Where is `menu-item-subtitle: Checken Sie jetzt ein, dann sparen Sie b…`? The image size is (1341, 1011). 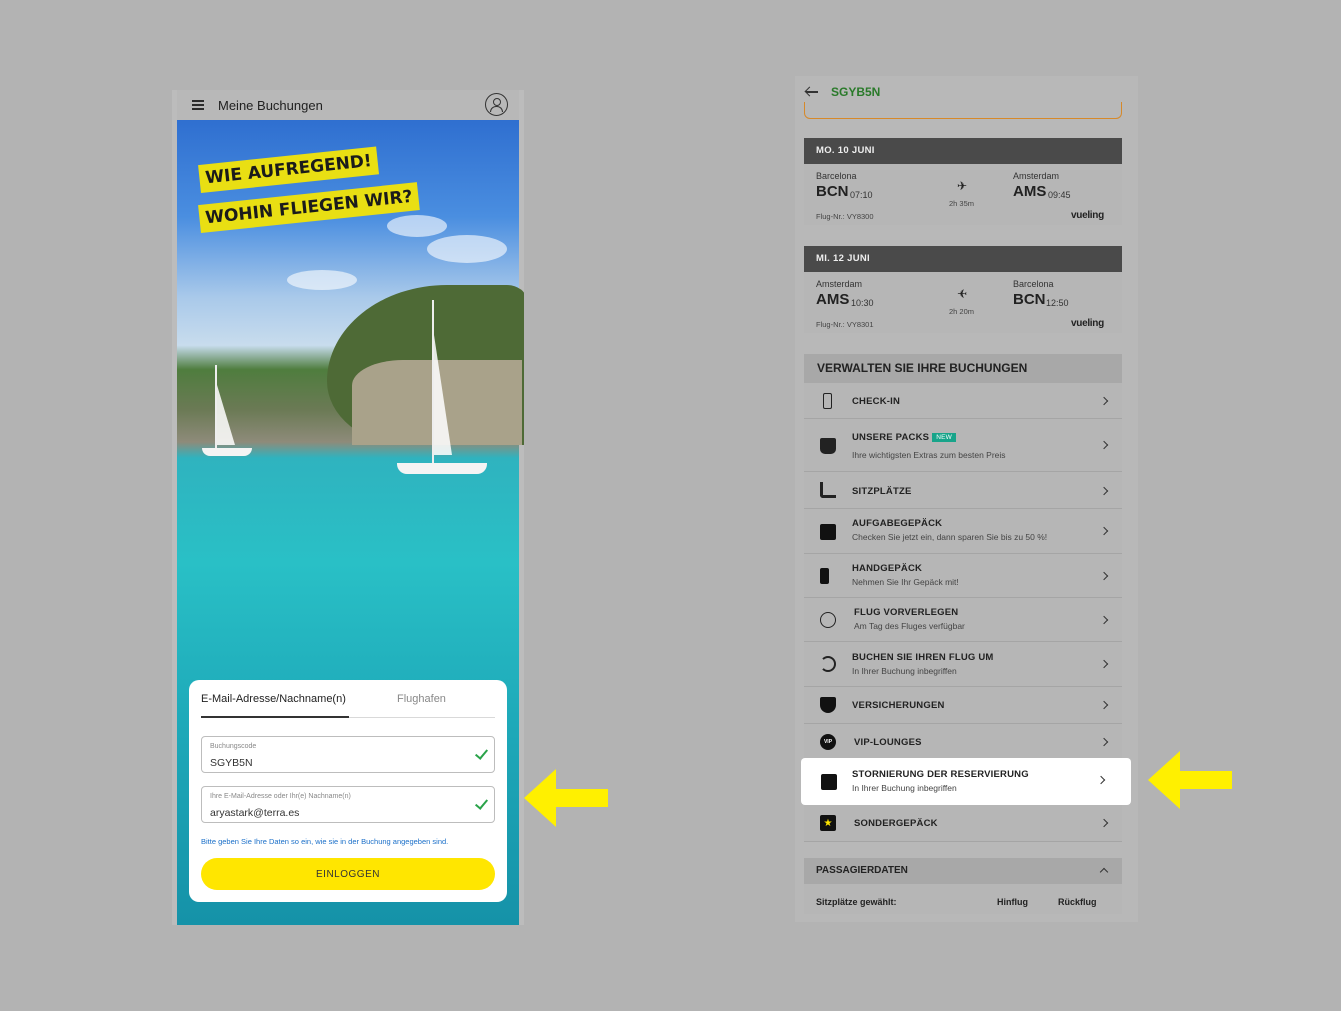 menu-item-subtitle: Checken Sie jetzt ein, dann sparen Sie b… is located at coordinates (950, 537).